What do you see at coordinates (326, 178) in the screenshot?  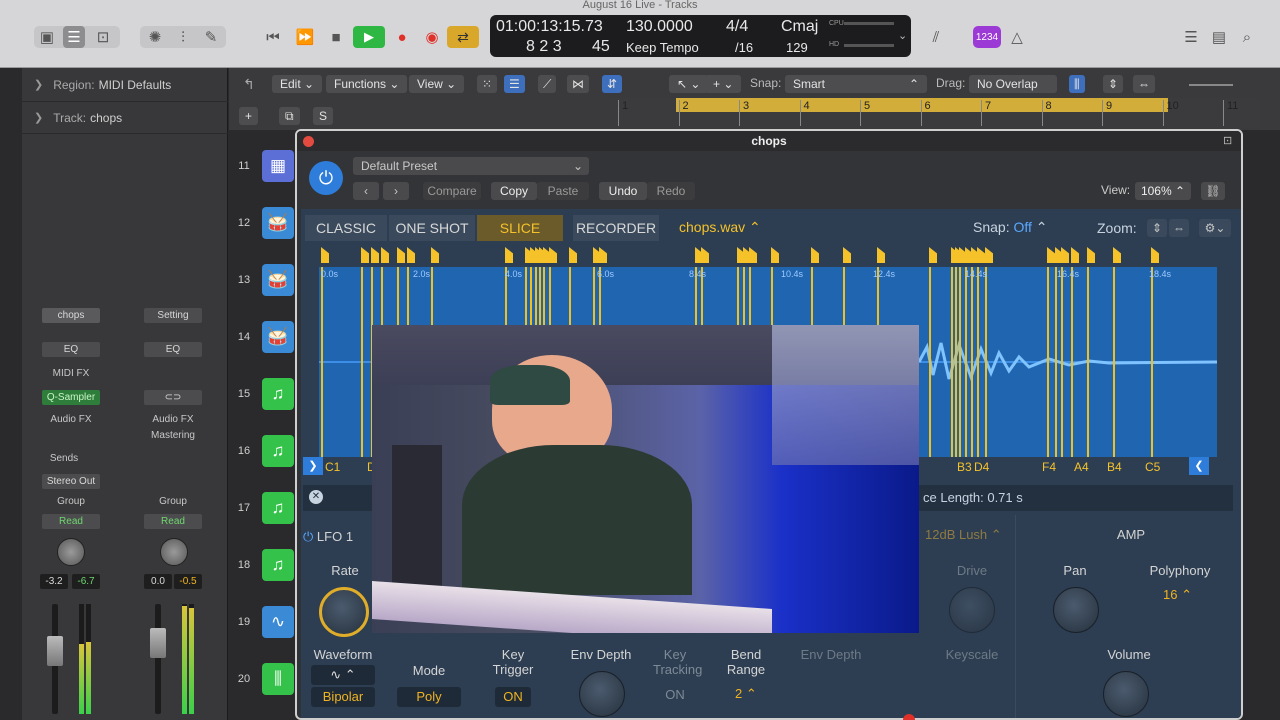 I see `power-icon: ⏻` at bounding box center [326, 178].